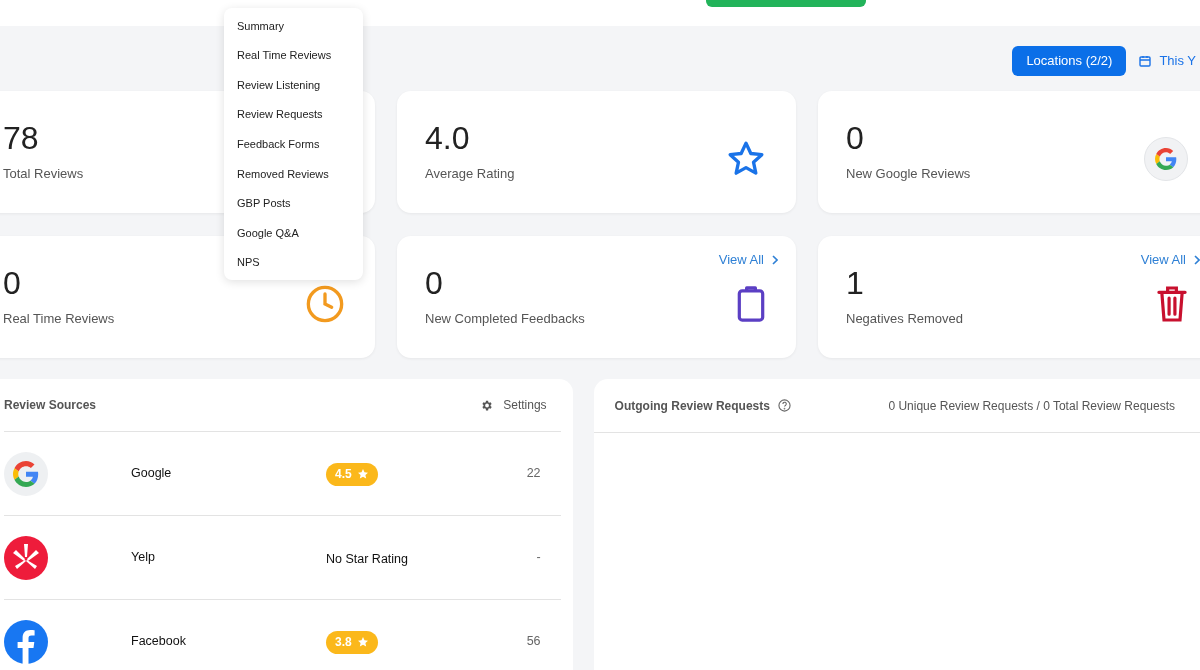 This screenshot has width=1200, height=670. I want to click on stat-label: New Completed Feedbacks, so click(505, 319).